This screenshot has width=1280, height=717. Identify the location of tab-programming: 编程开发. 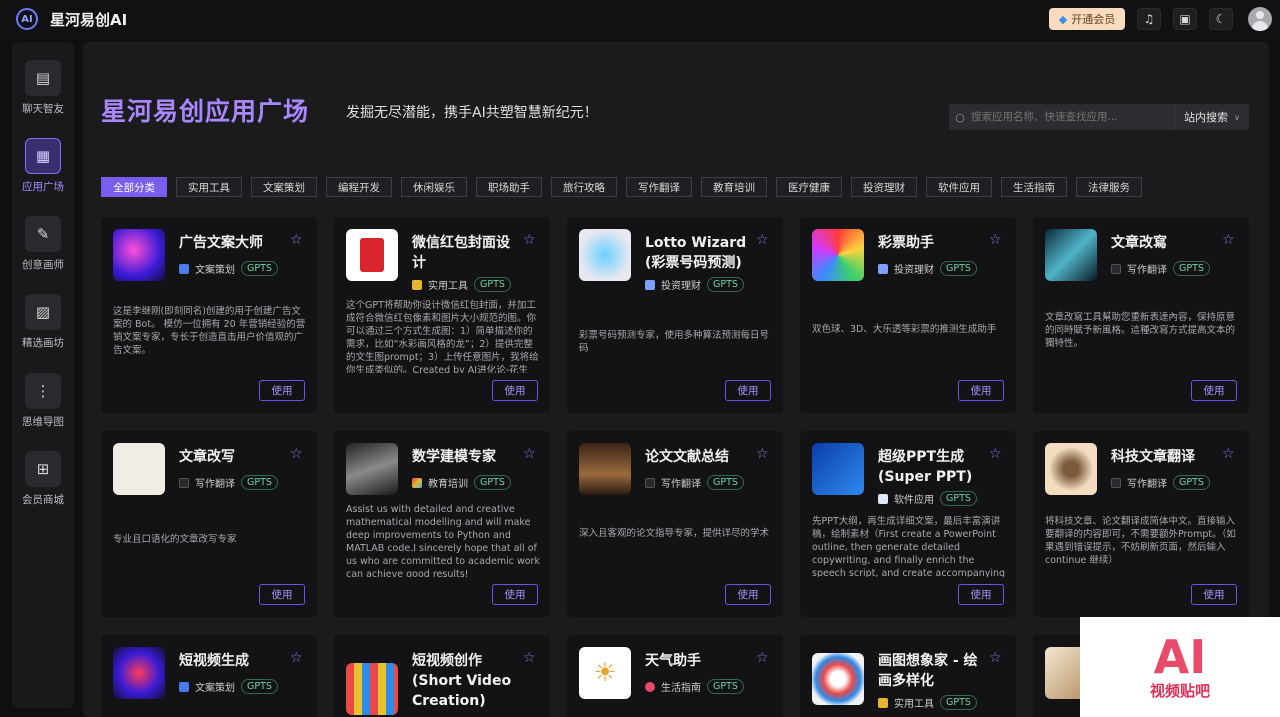
(359, 187).